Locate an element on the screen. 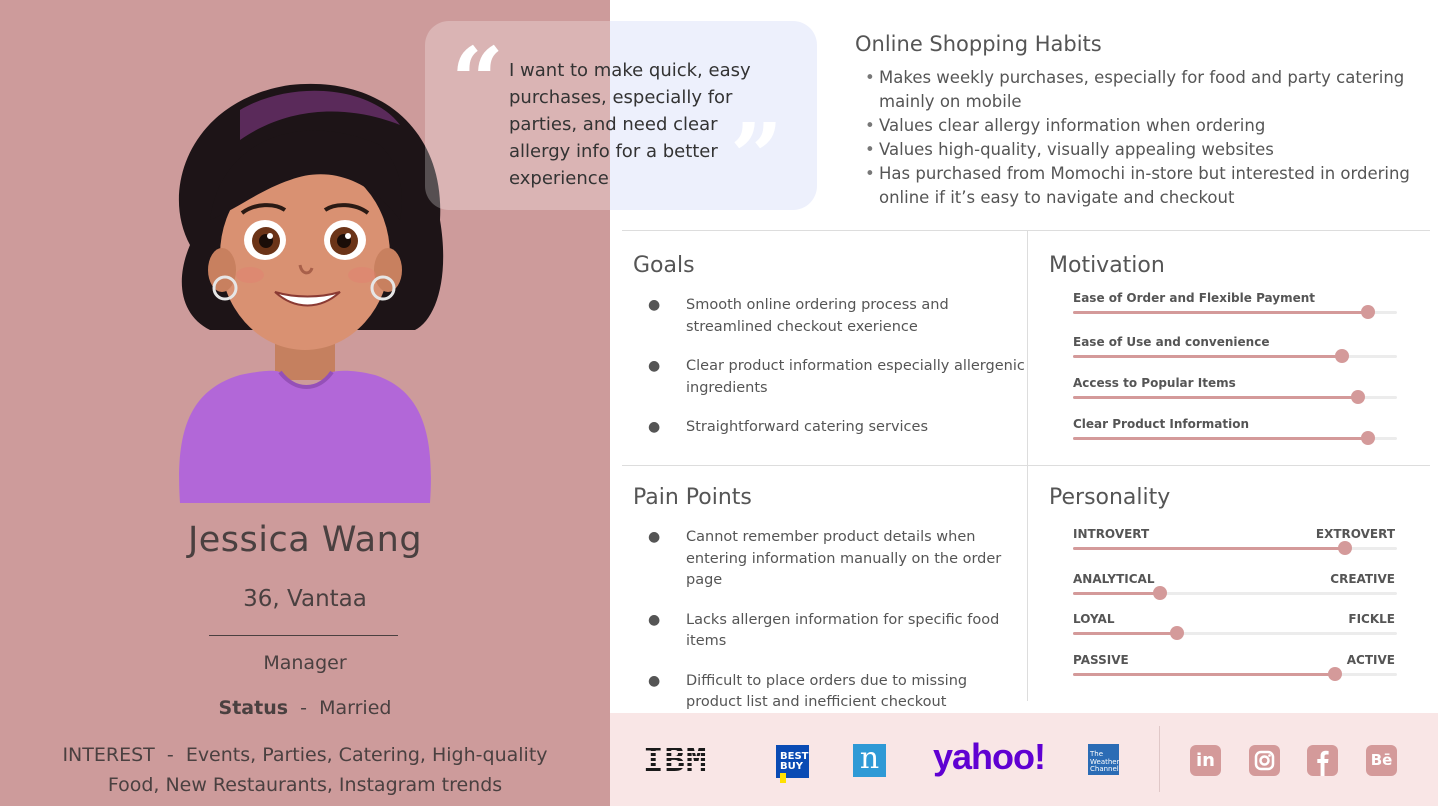 This screenshot has width=1438, height=806. list-item: ● Straightforward catering services is located at coordinates (838, 428).